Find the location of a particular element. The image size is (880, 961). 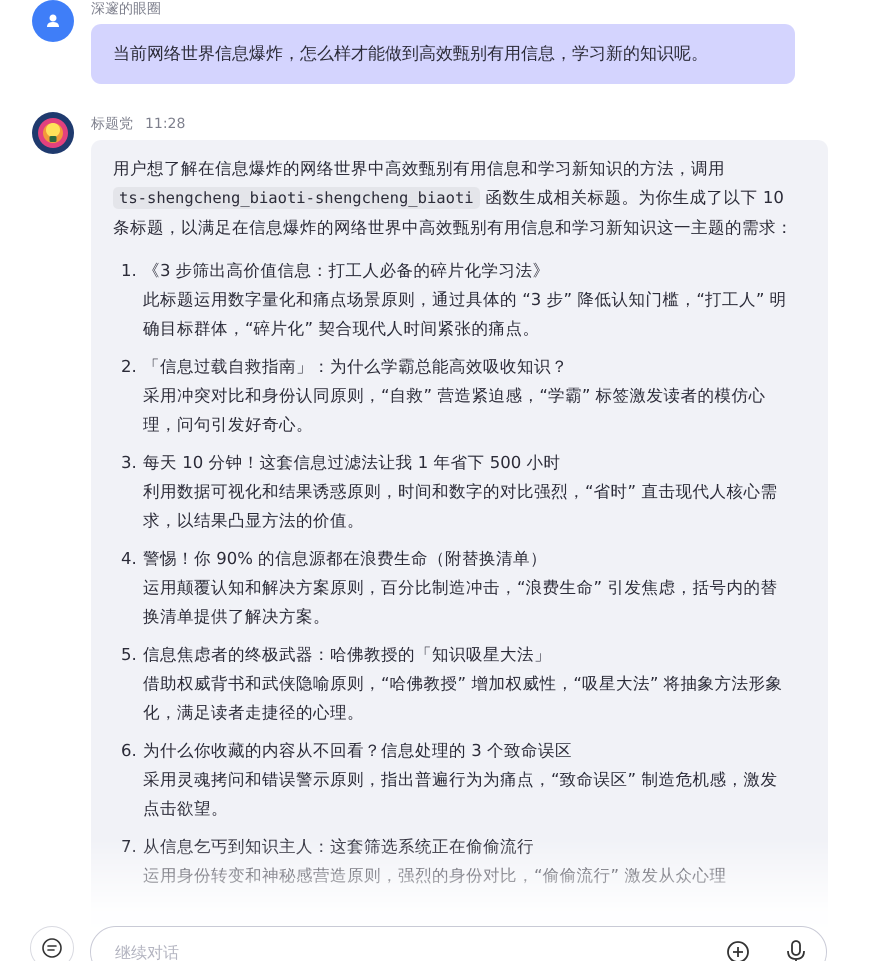

headline-description: 运用身份转变和神秘感营造原则，强烈的身份对比，“偷偷流行” 激发从众心理 is located at coordinates (435, 876).